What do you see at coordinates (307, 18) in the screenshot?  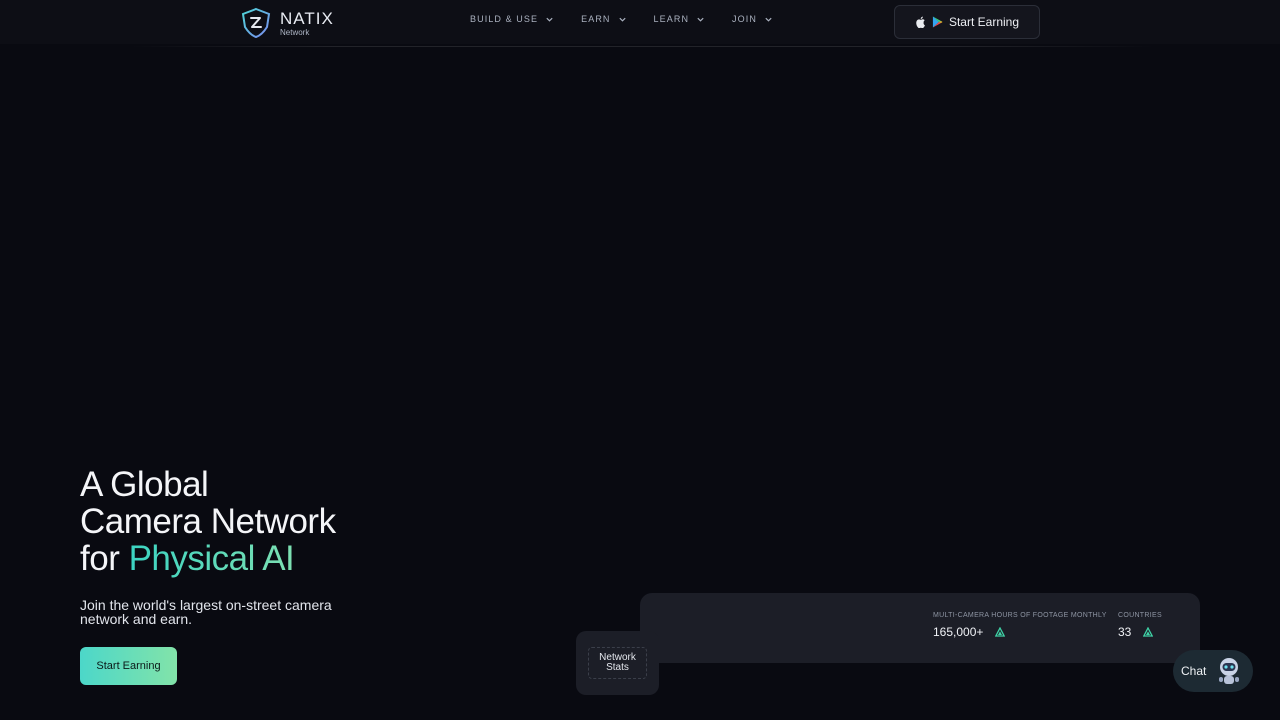 I see `brand-name: NATIX` at bounding box center [307, 18].